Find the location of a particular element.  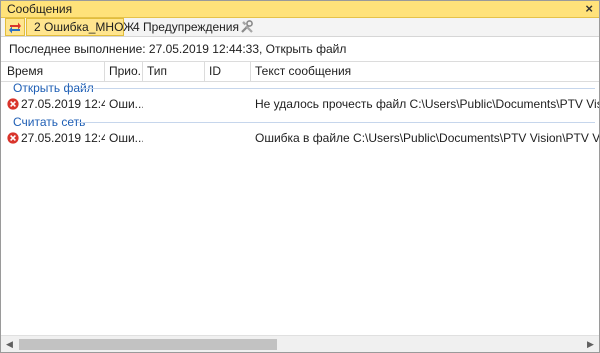

scrollbar-thumb is located at coordinates (148, 344).